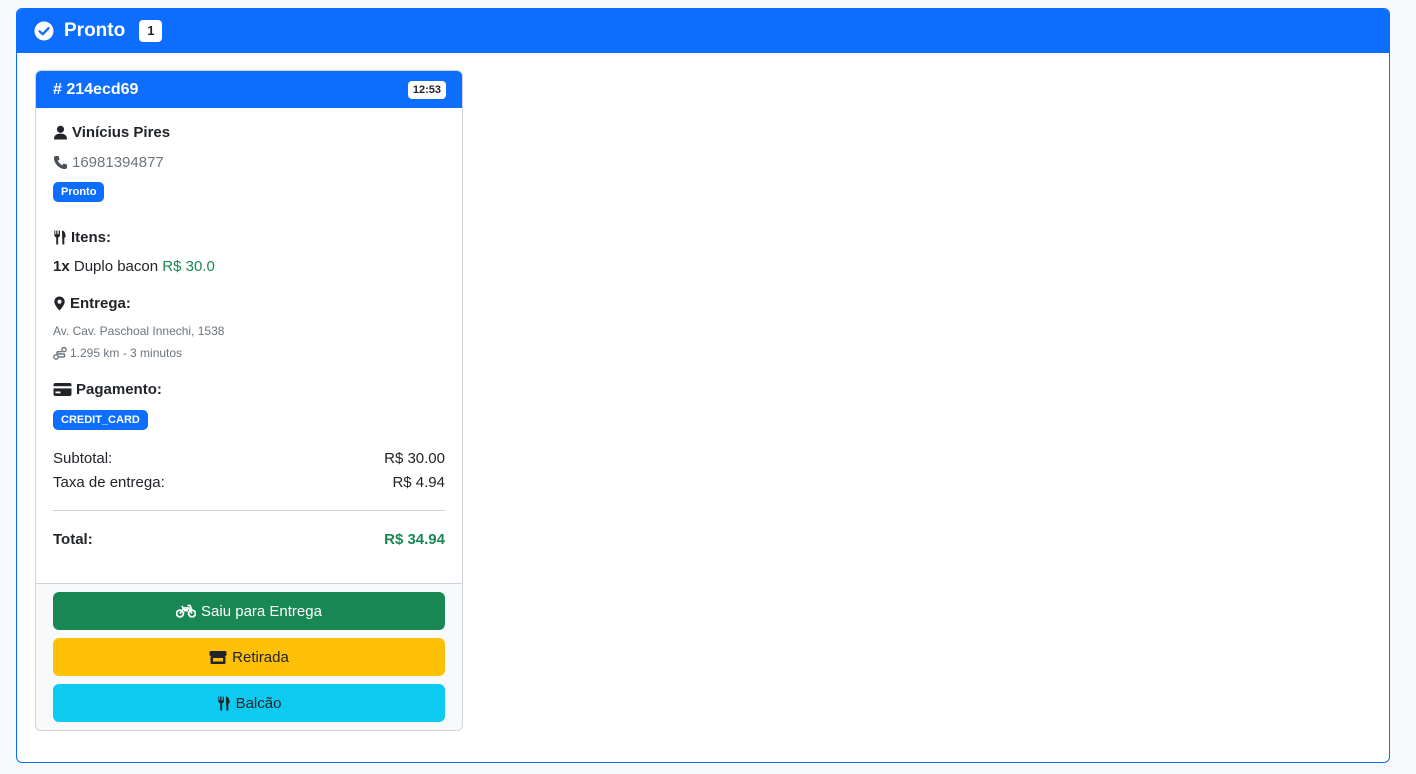  Describe the element at coordinates (118, 162) in the screenshot. I see `customer-phone: 16981394877` at that location.